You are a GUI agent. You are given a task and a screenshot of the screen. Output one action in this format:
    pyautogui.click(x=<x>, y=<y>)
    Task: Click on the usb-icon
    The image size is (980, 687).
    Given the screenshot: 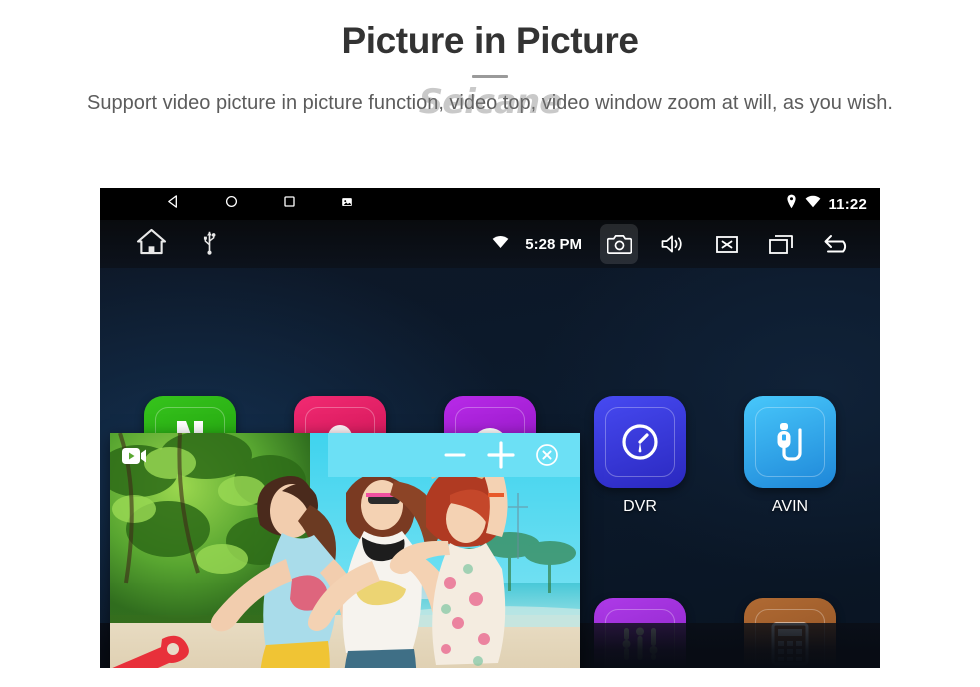 What is the action you would take?
    pyautogui.click(x=209, y=244)
    